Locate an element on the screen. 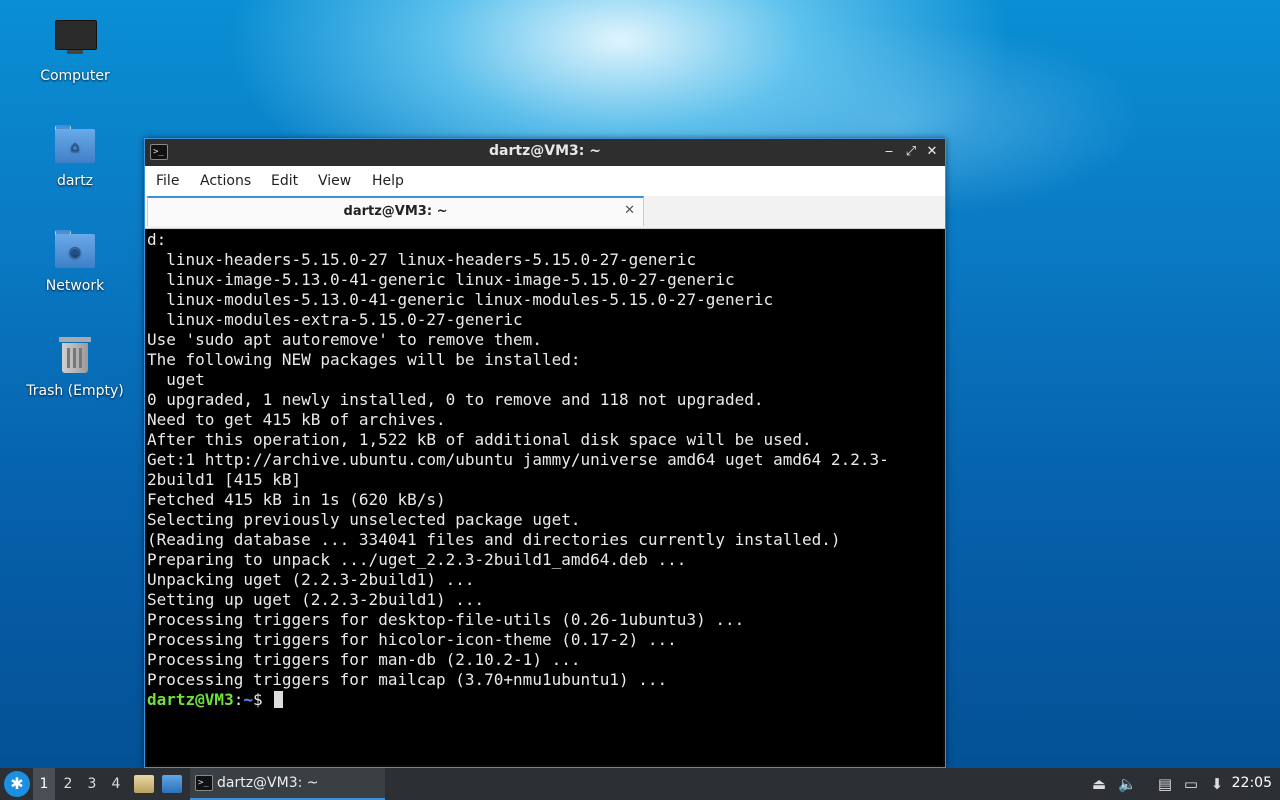 The width and height of the screenshot is (1280, 800). menu-help: Help is located at coordinates (388, 181).